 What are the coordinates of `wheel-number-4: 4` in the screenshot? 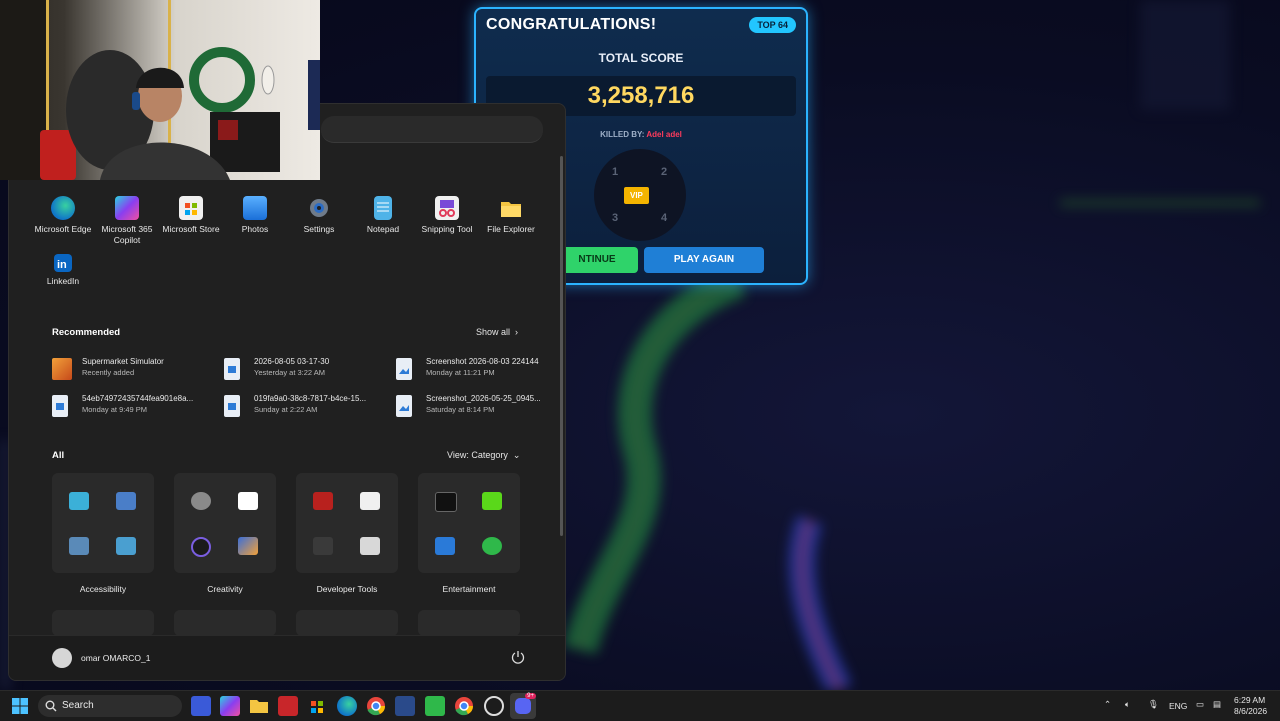 It's located at (664, 218).